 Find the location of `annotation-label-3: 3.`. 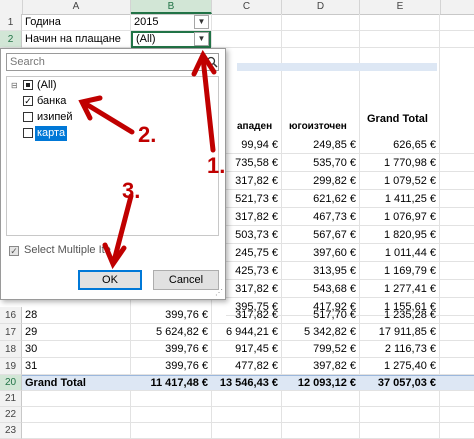

annotation-label-3: 3. is located at coordinates (131, 190).